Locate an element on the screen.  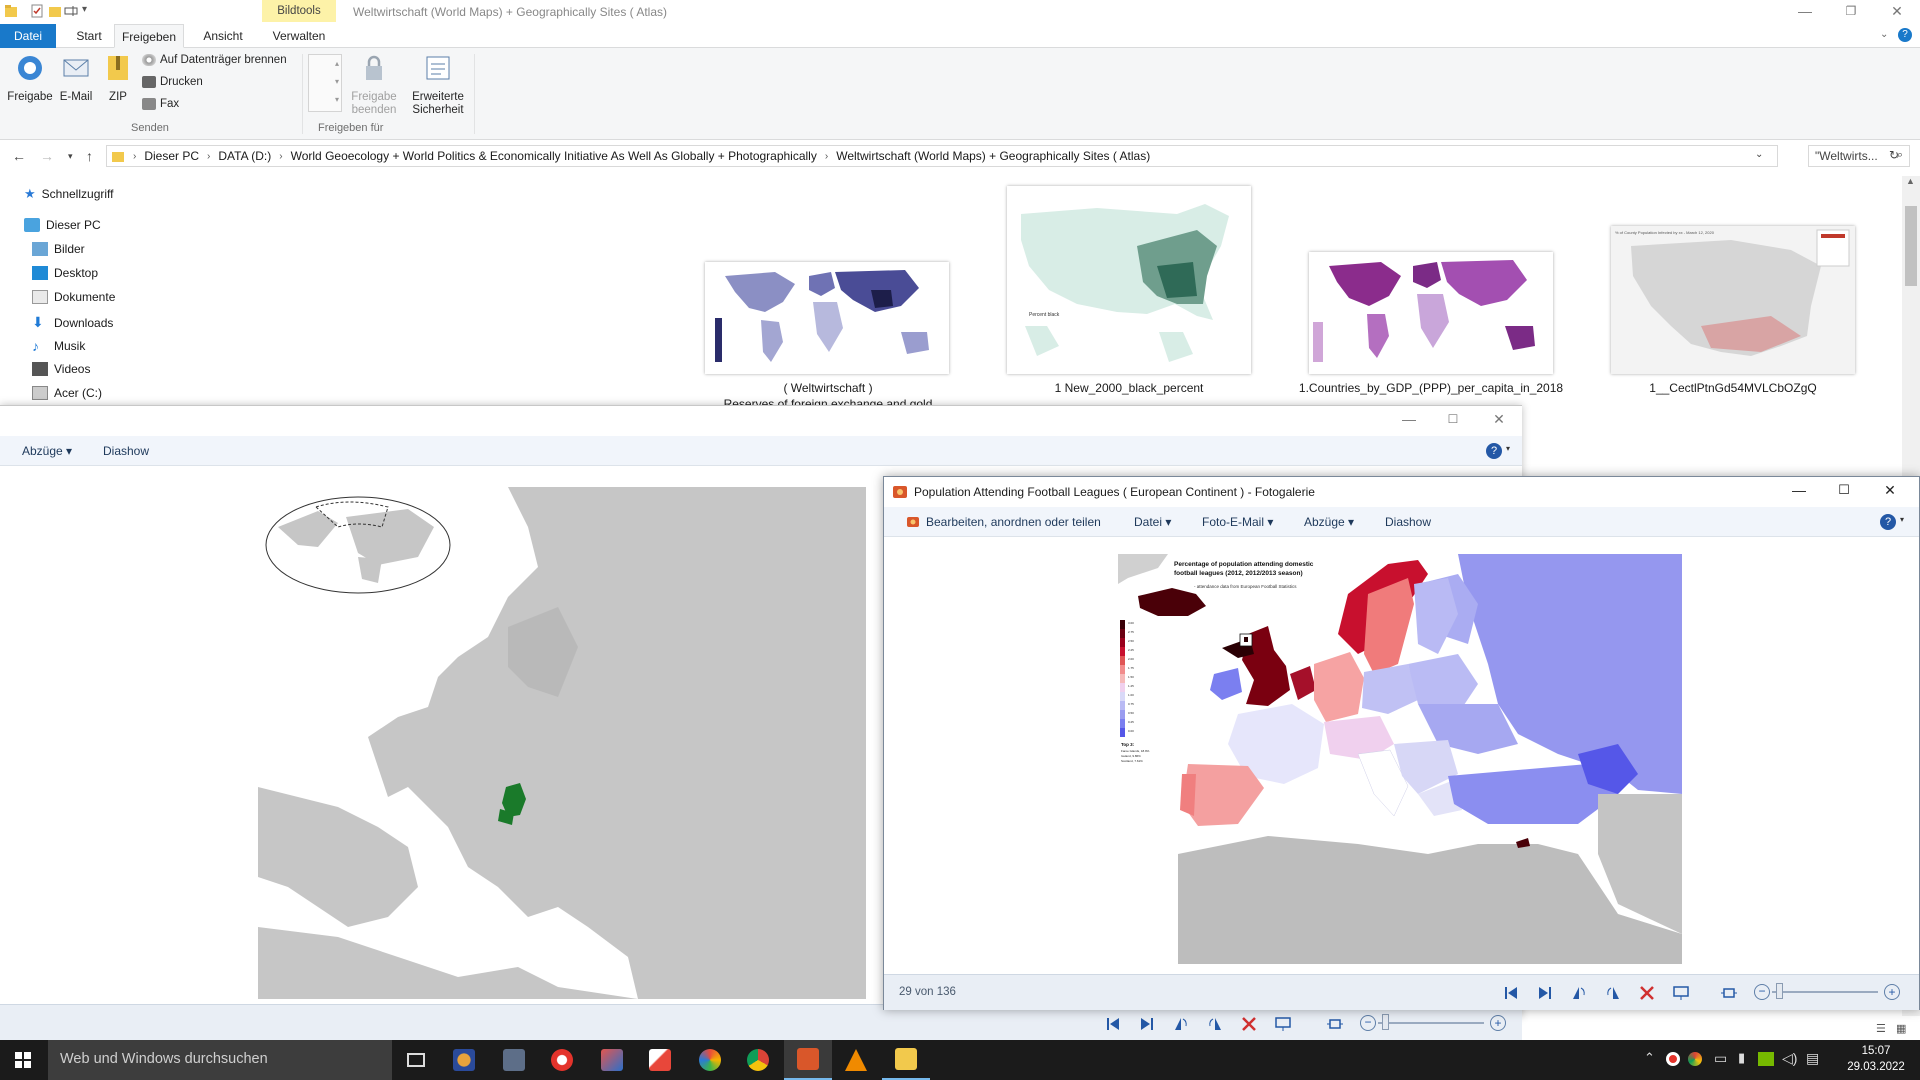
tab-view: Ansicht is located at coordinates (223, 36).